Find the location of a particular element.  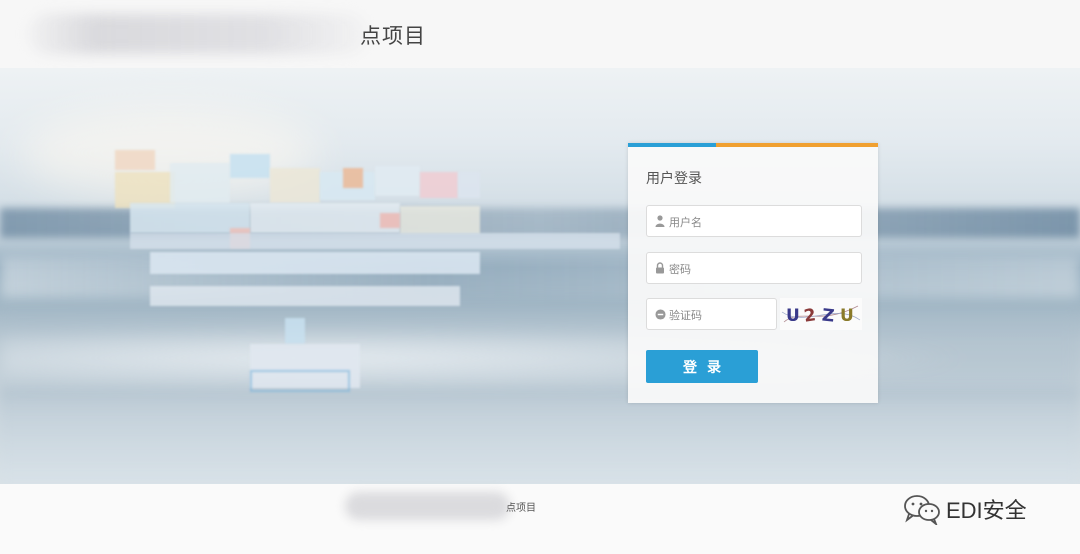

username-field is located at coordinates (754, 221).